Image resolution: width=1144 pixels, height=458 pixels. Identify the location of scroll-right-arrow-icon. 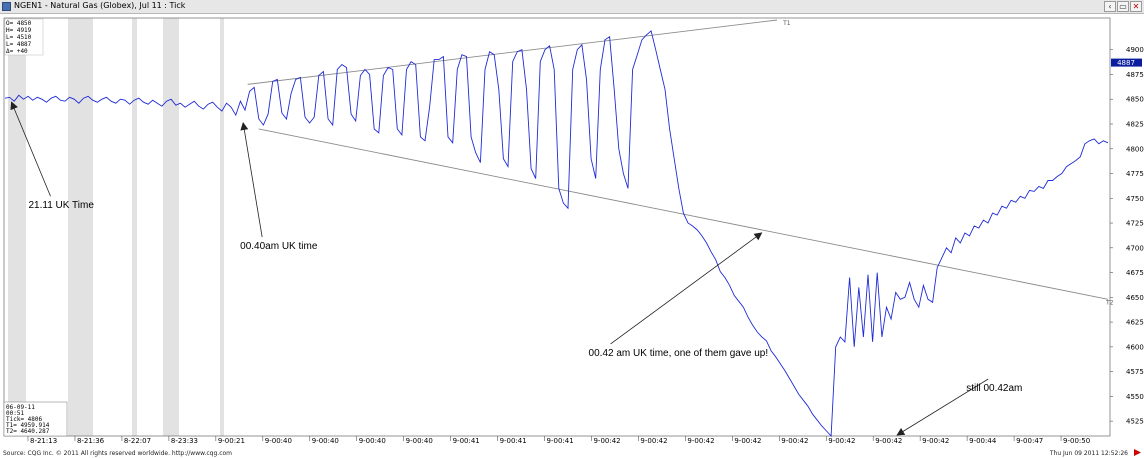
(1137, 452).